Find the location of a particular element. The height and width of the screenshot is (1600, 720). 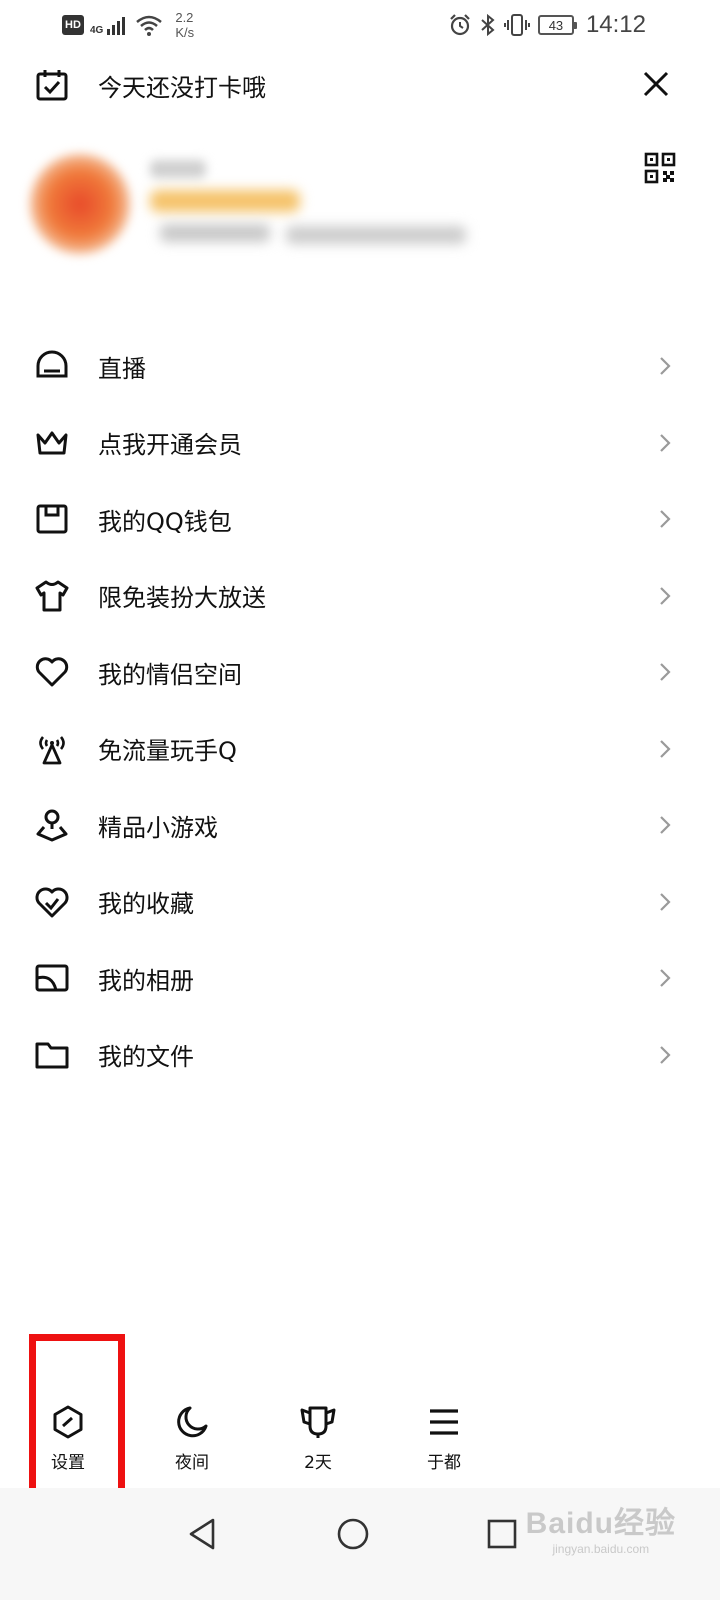

menu-label: 我的QQ钱包 is located at coordinates (165, 521).